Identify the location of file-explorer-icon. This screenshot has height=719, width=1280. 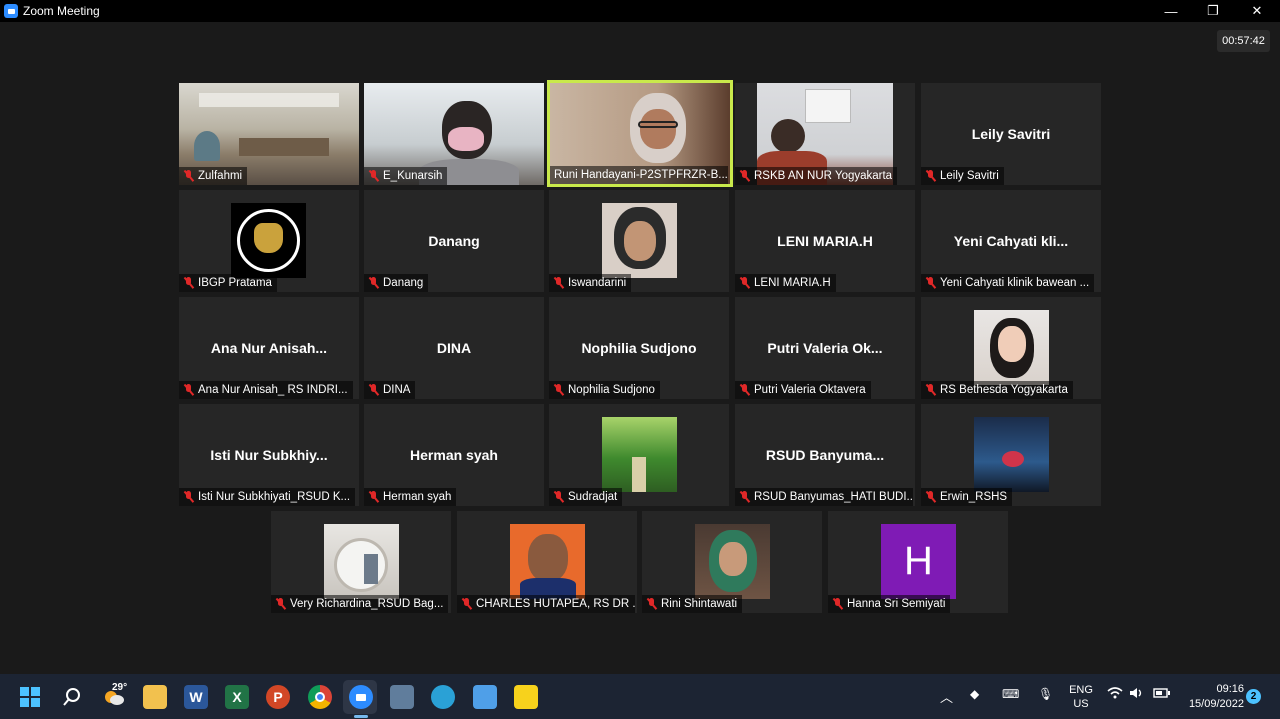
(155, 697).